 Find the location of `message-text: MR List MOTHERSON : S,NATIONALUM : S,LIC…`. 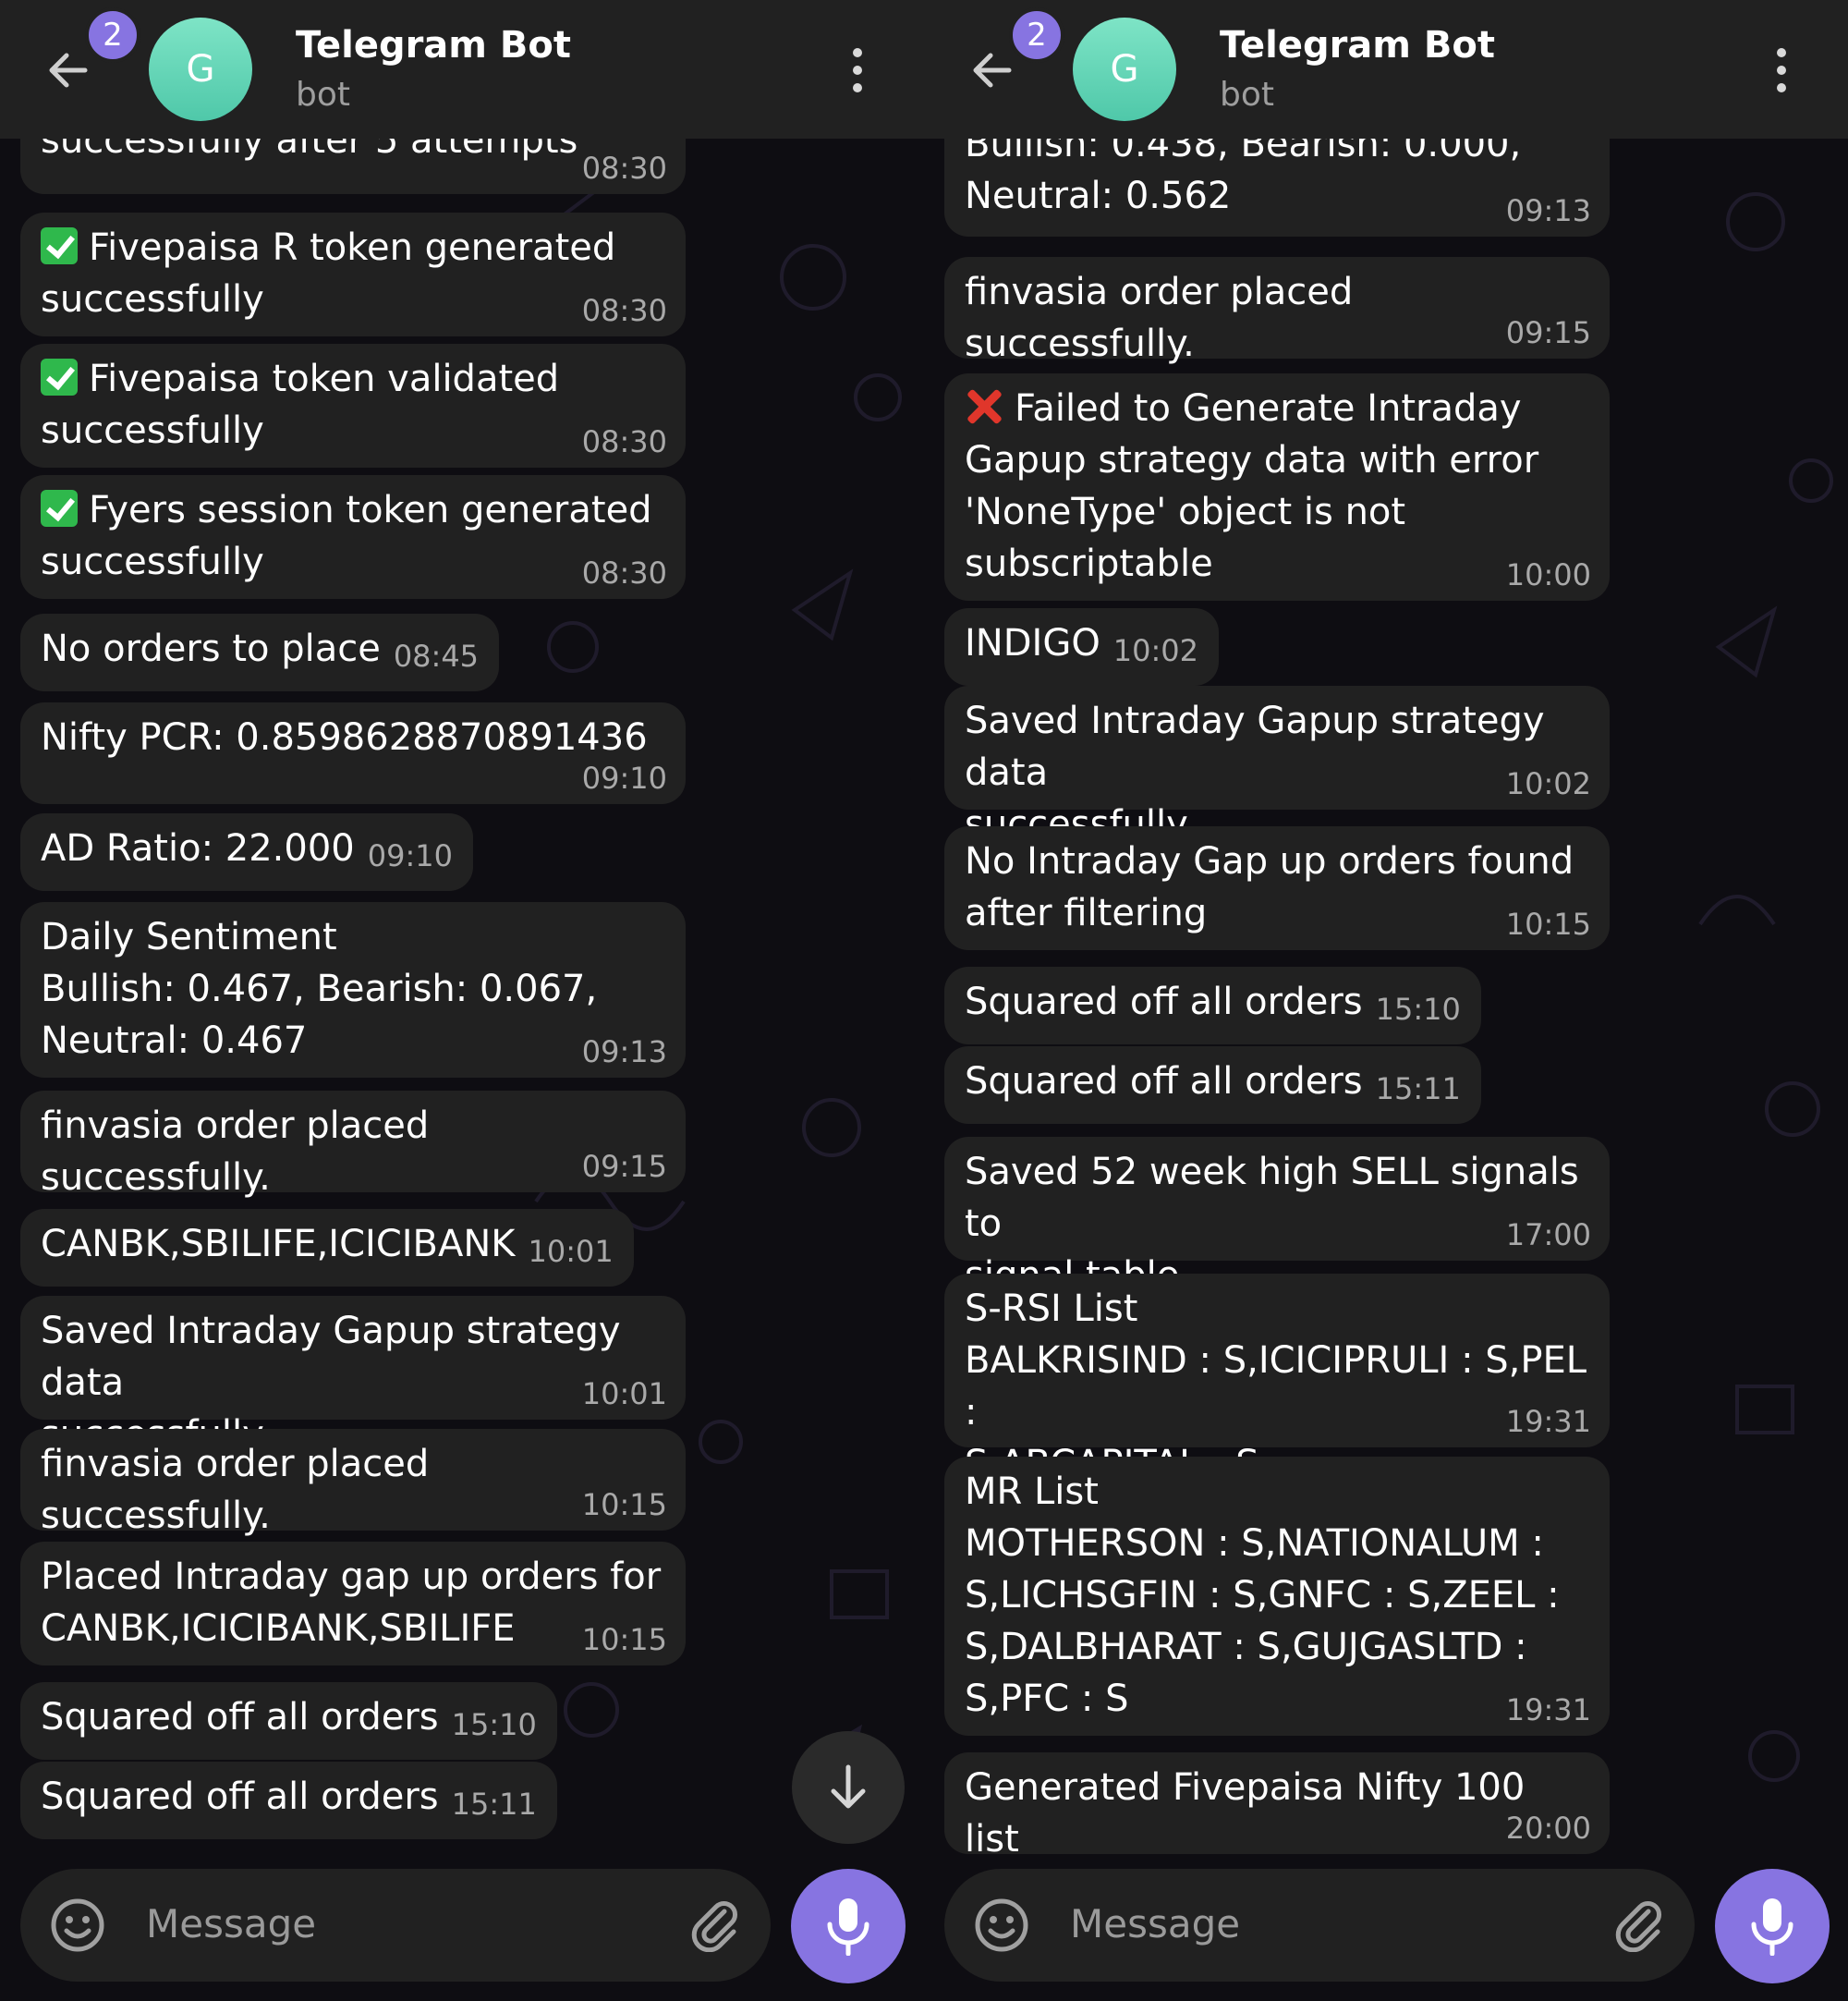

message-text: MR List MOTHERSON : S,NATIONALUM : S,LIC… is located at coordinates (1262, 1595).